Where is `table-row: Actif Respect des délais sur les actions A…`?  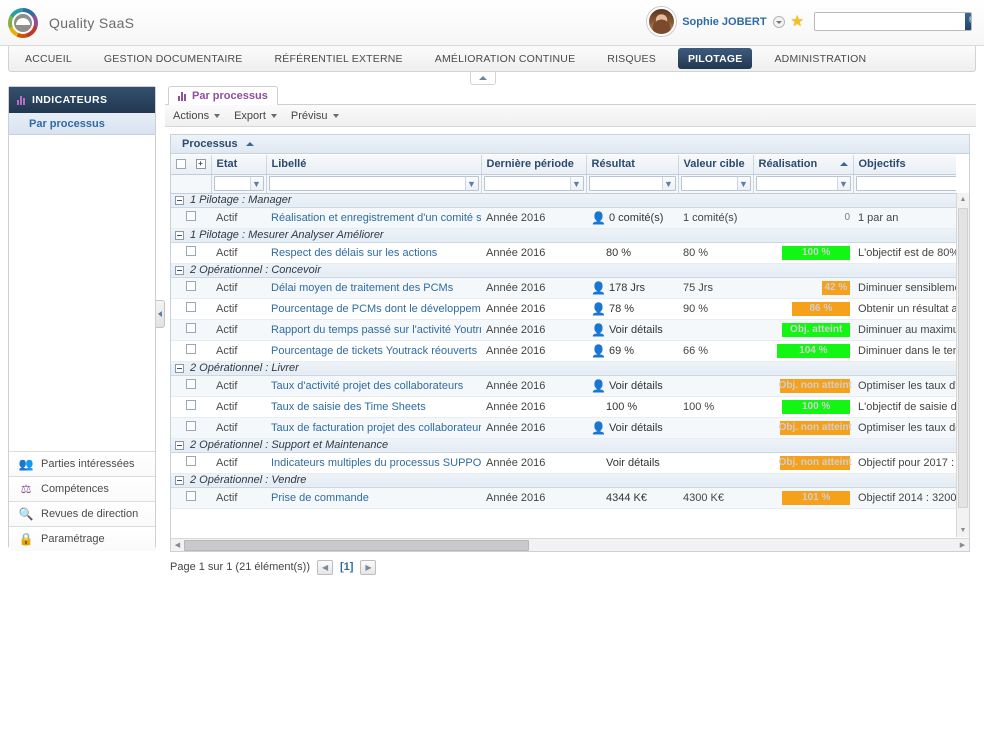
table-row: Actif Respect des délais sur les actions A… is located at coordinates (563, 253).